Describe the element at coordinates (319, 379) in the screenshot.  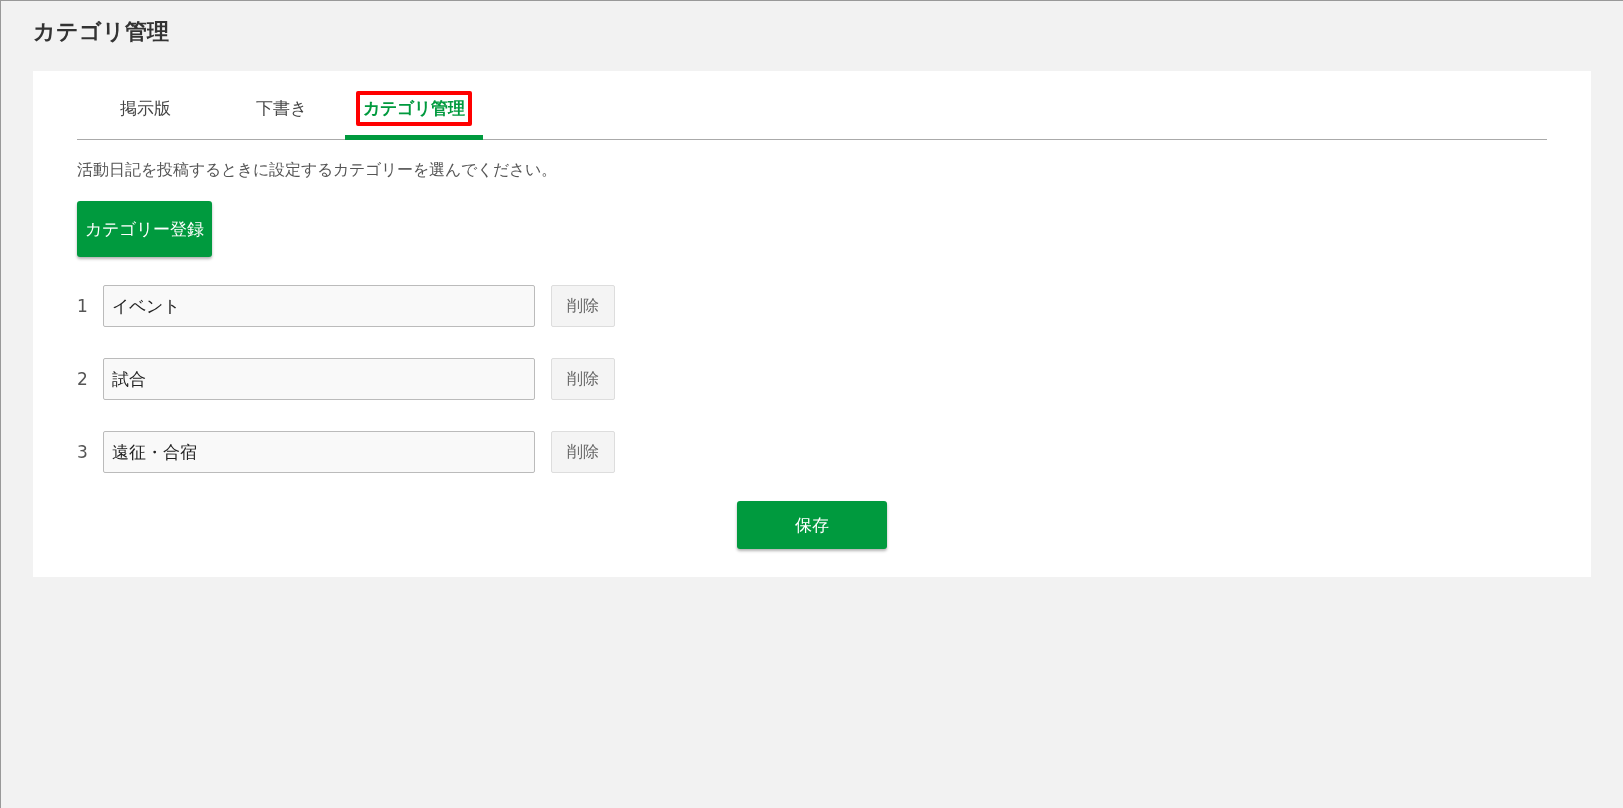
I see `category-input: 試合` at that location.